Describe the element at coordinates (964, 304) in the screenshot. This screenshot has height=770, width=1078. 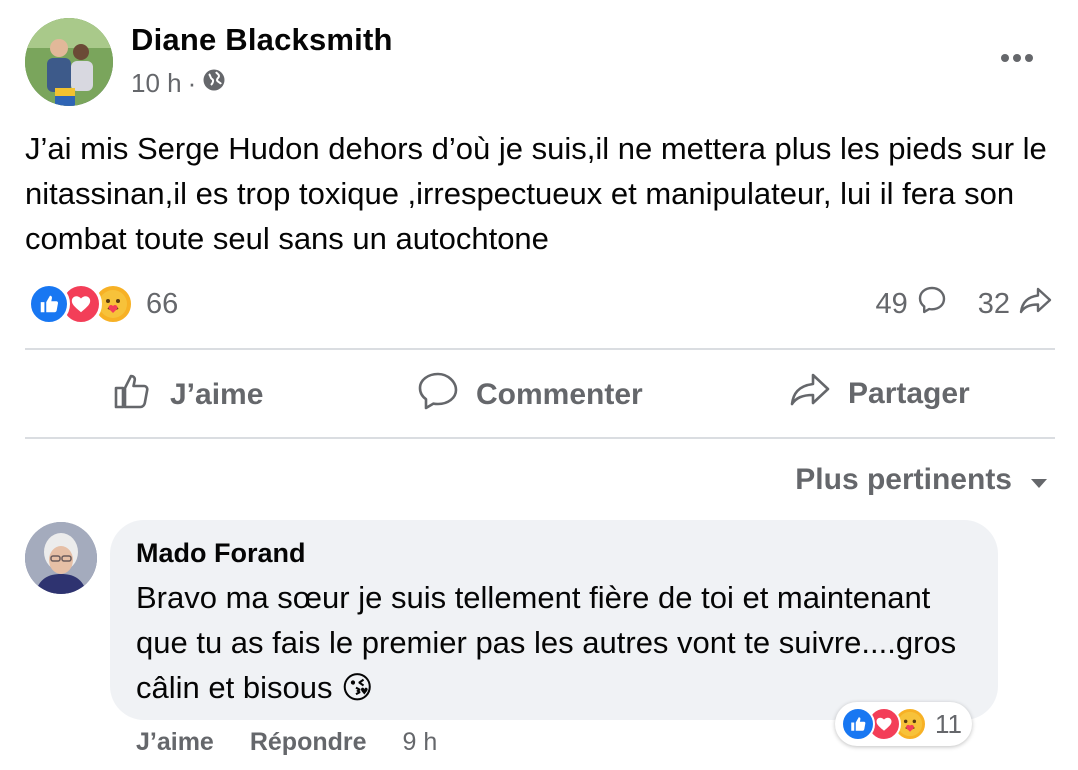
I see `post-stats: 49 32` at that location.